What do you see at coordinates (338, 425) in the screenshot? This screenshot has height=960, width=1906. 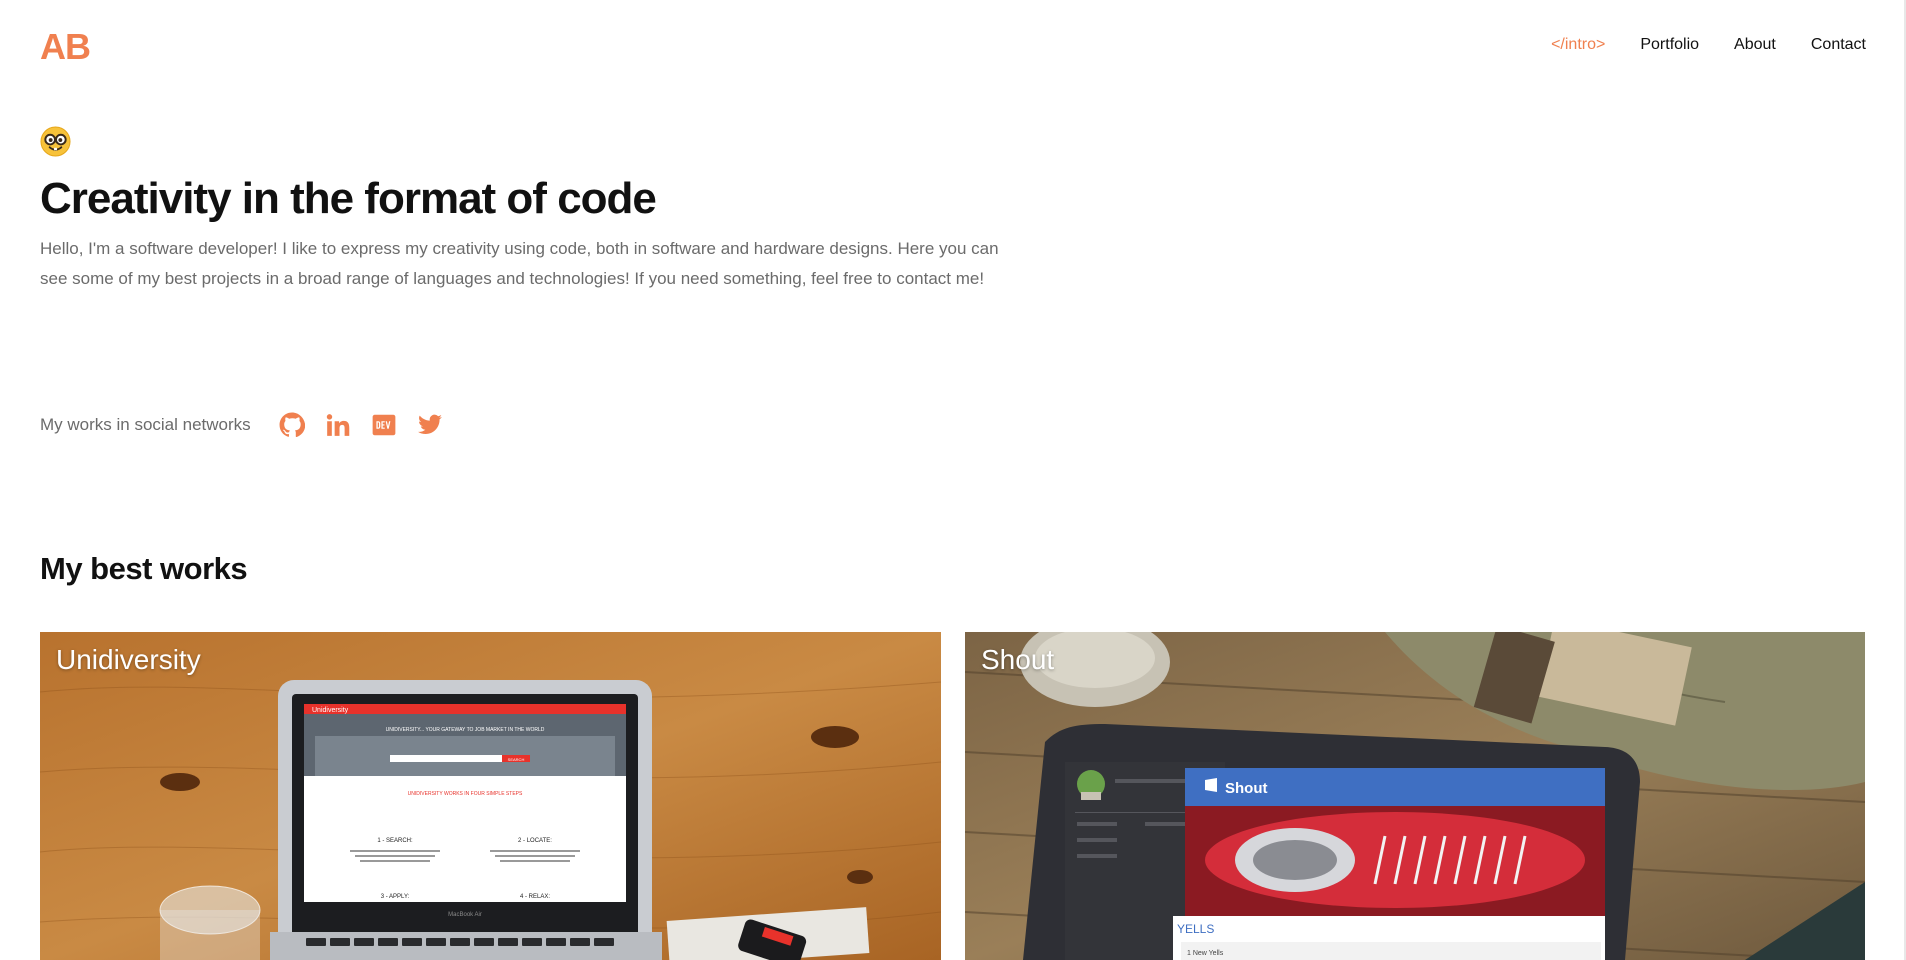 I see `linkedin-icon` at bounding box center [338, 425].